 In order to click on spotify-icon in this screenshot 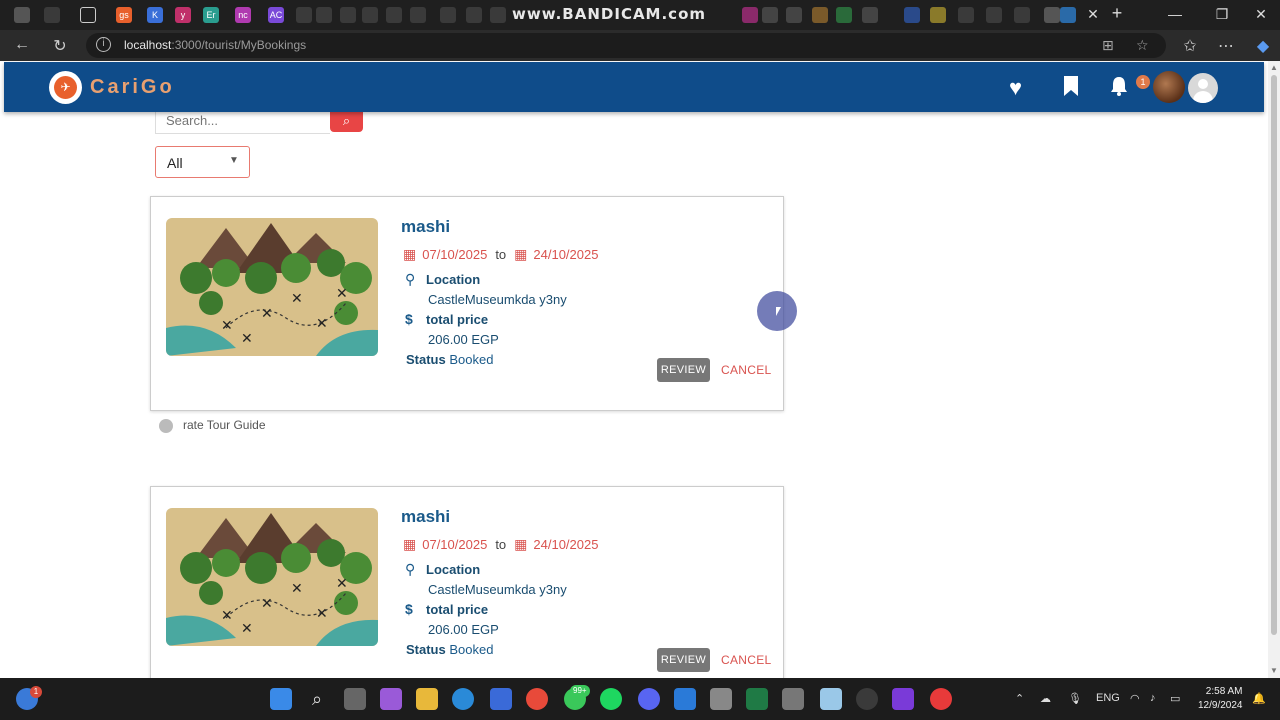, I will do `click(611, 699)`.